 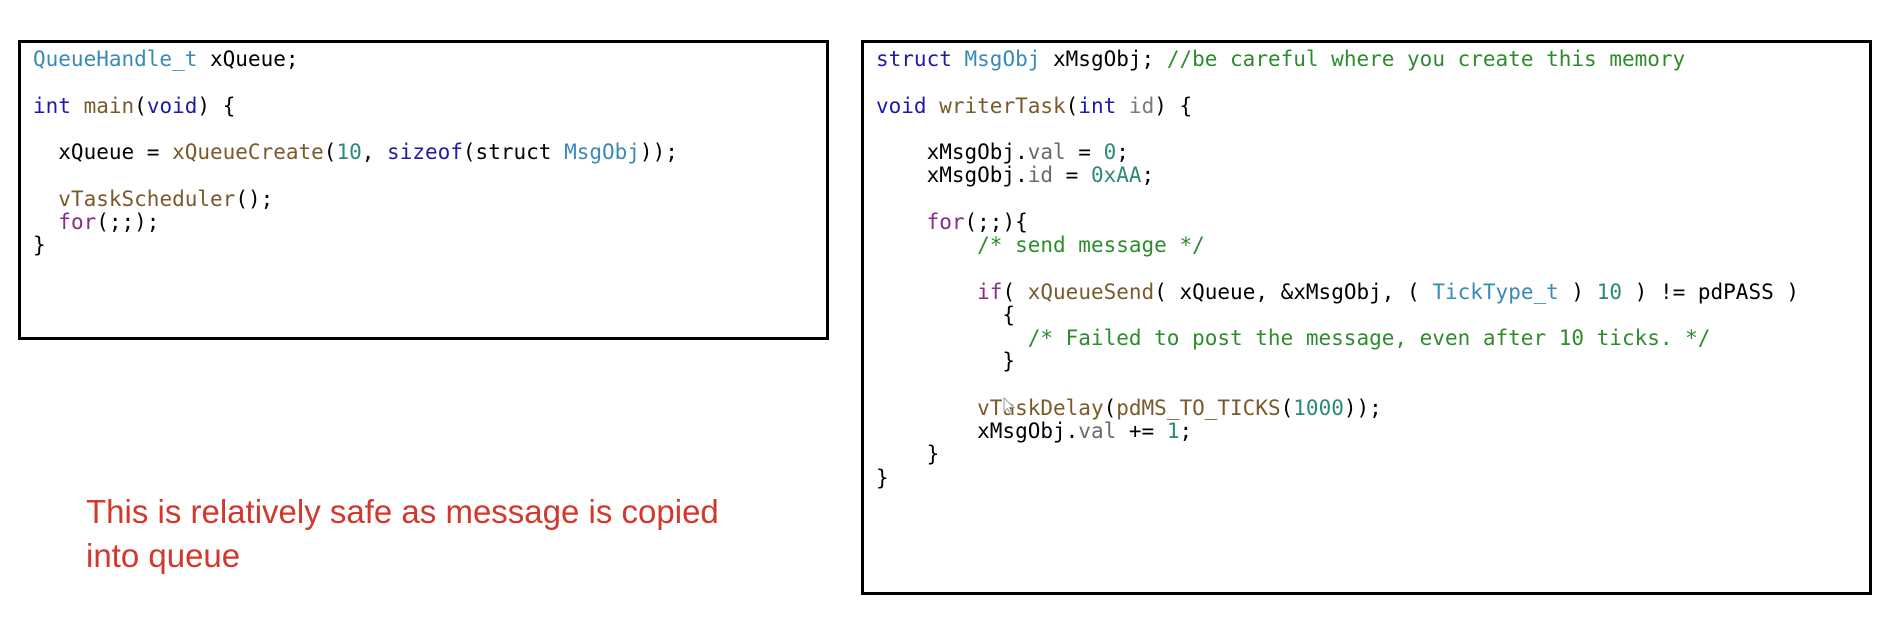 What do you see at coordinates (1103, 59) in the screenshot?
I see `code-token: xMsgObj;` at bounding box center [1103, 59].